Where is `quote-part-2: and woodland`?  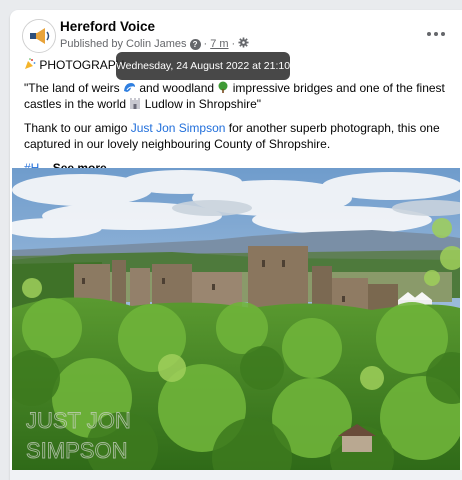
quote-part-2: and woodland is located at coordinates (177, 88).